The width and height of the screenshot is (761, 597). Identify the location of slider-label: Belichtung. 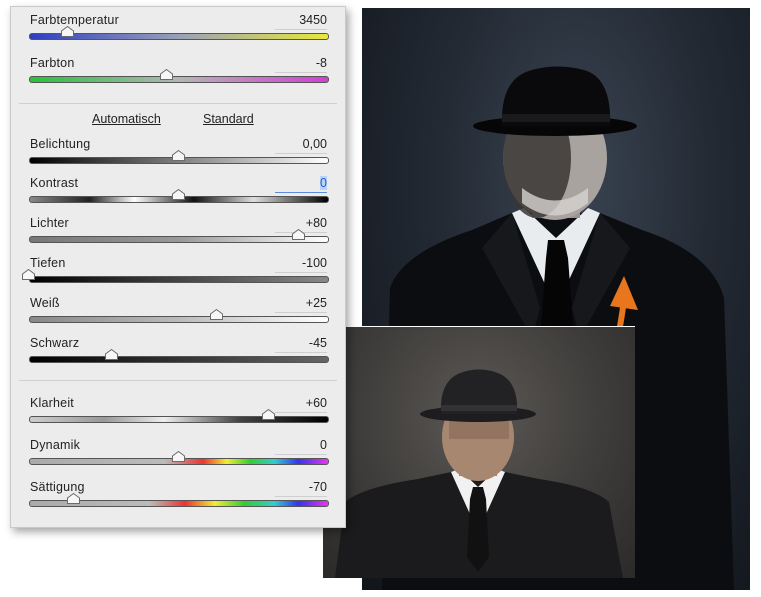
(60, 144).